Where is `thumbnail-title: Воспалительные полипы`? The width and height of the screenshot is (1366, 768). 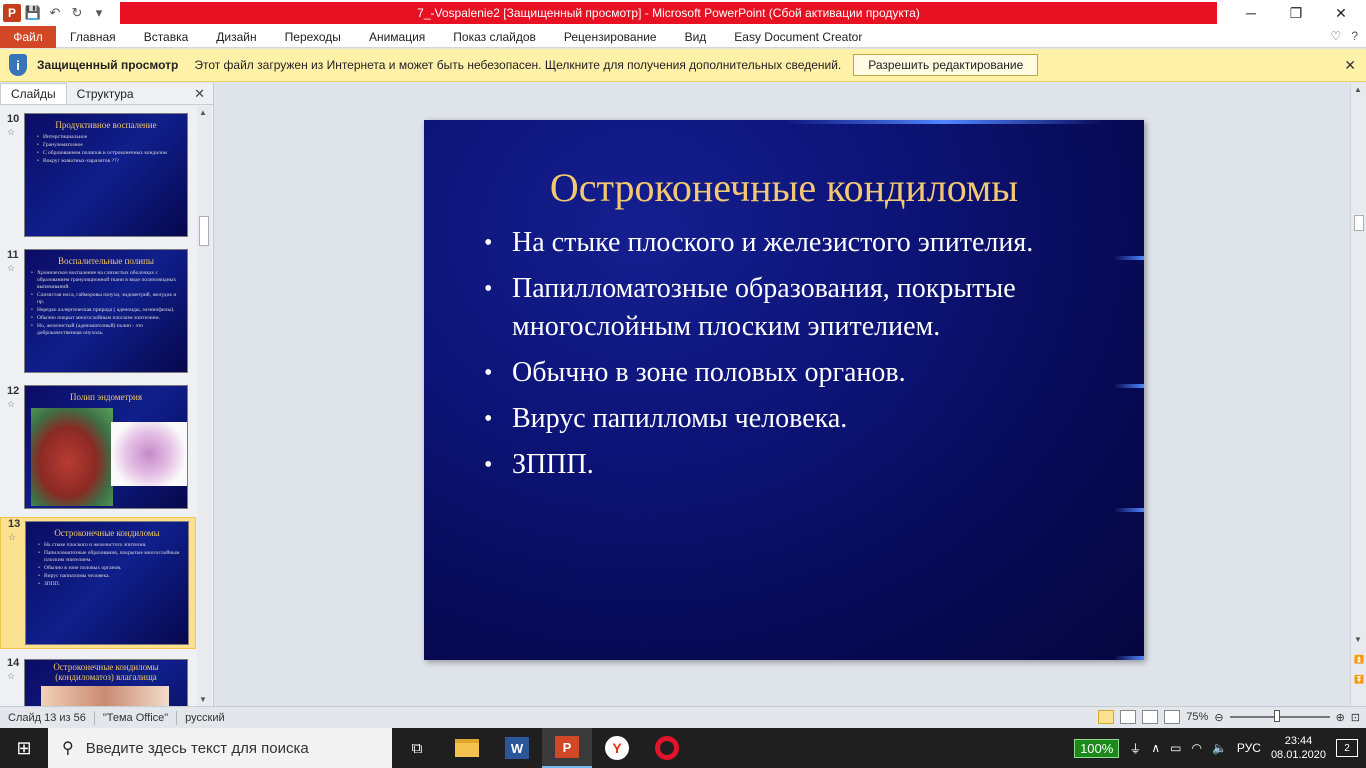
thumbnail-title: Воспалительные полипы is located at coordinates (106, 261).